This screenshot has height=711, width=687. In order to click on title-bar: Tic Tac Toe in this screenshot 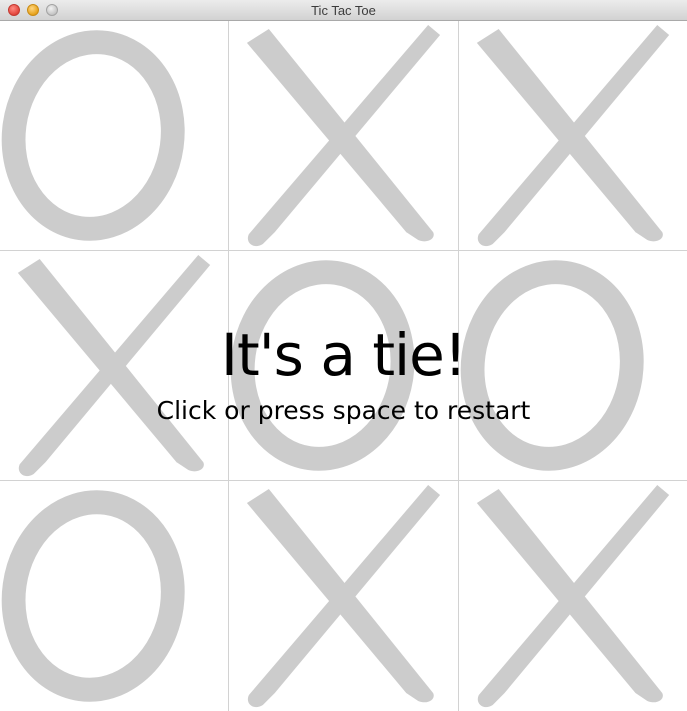, I will do `click(343, 10)`.